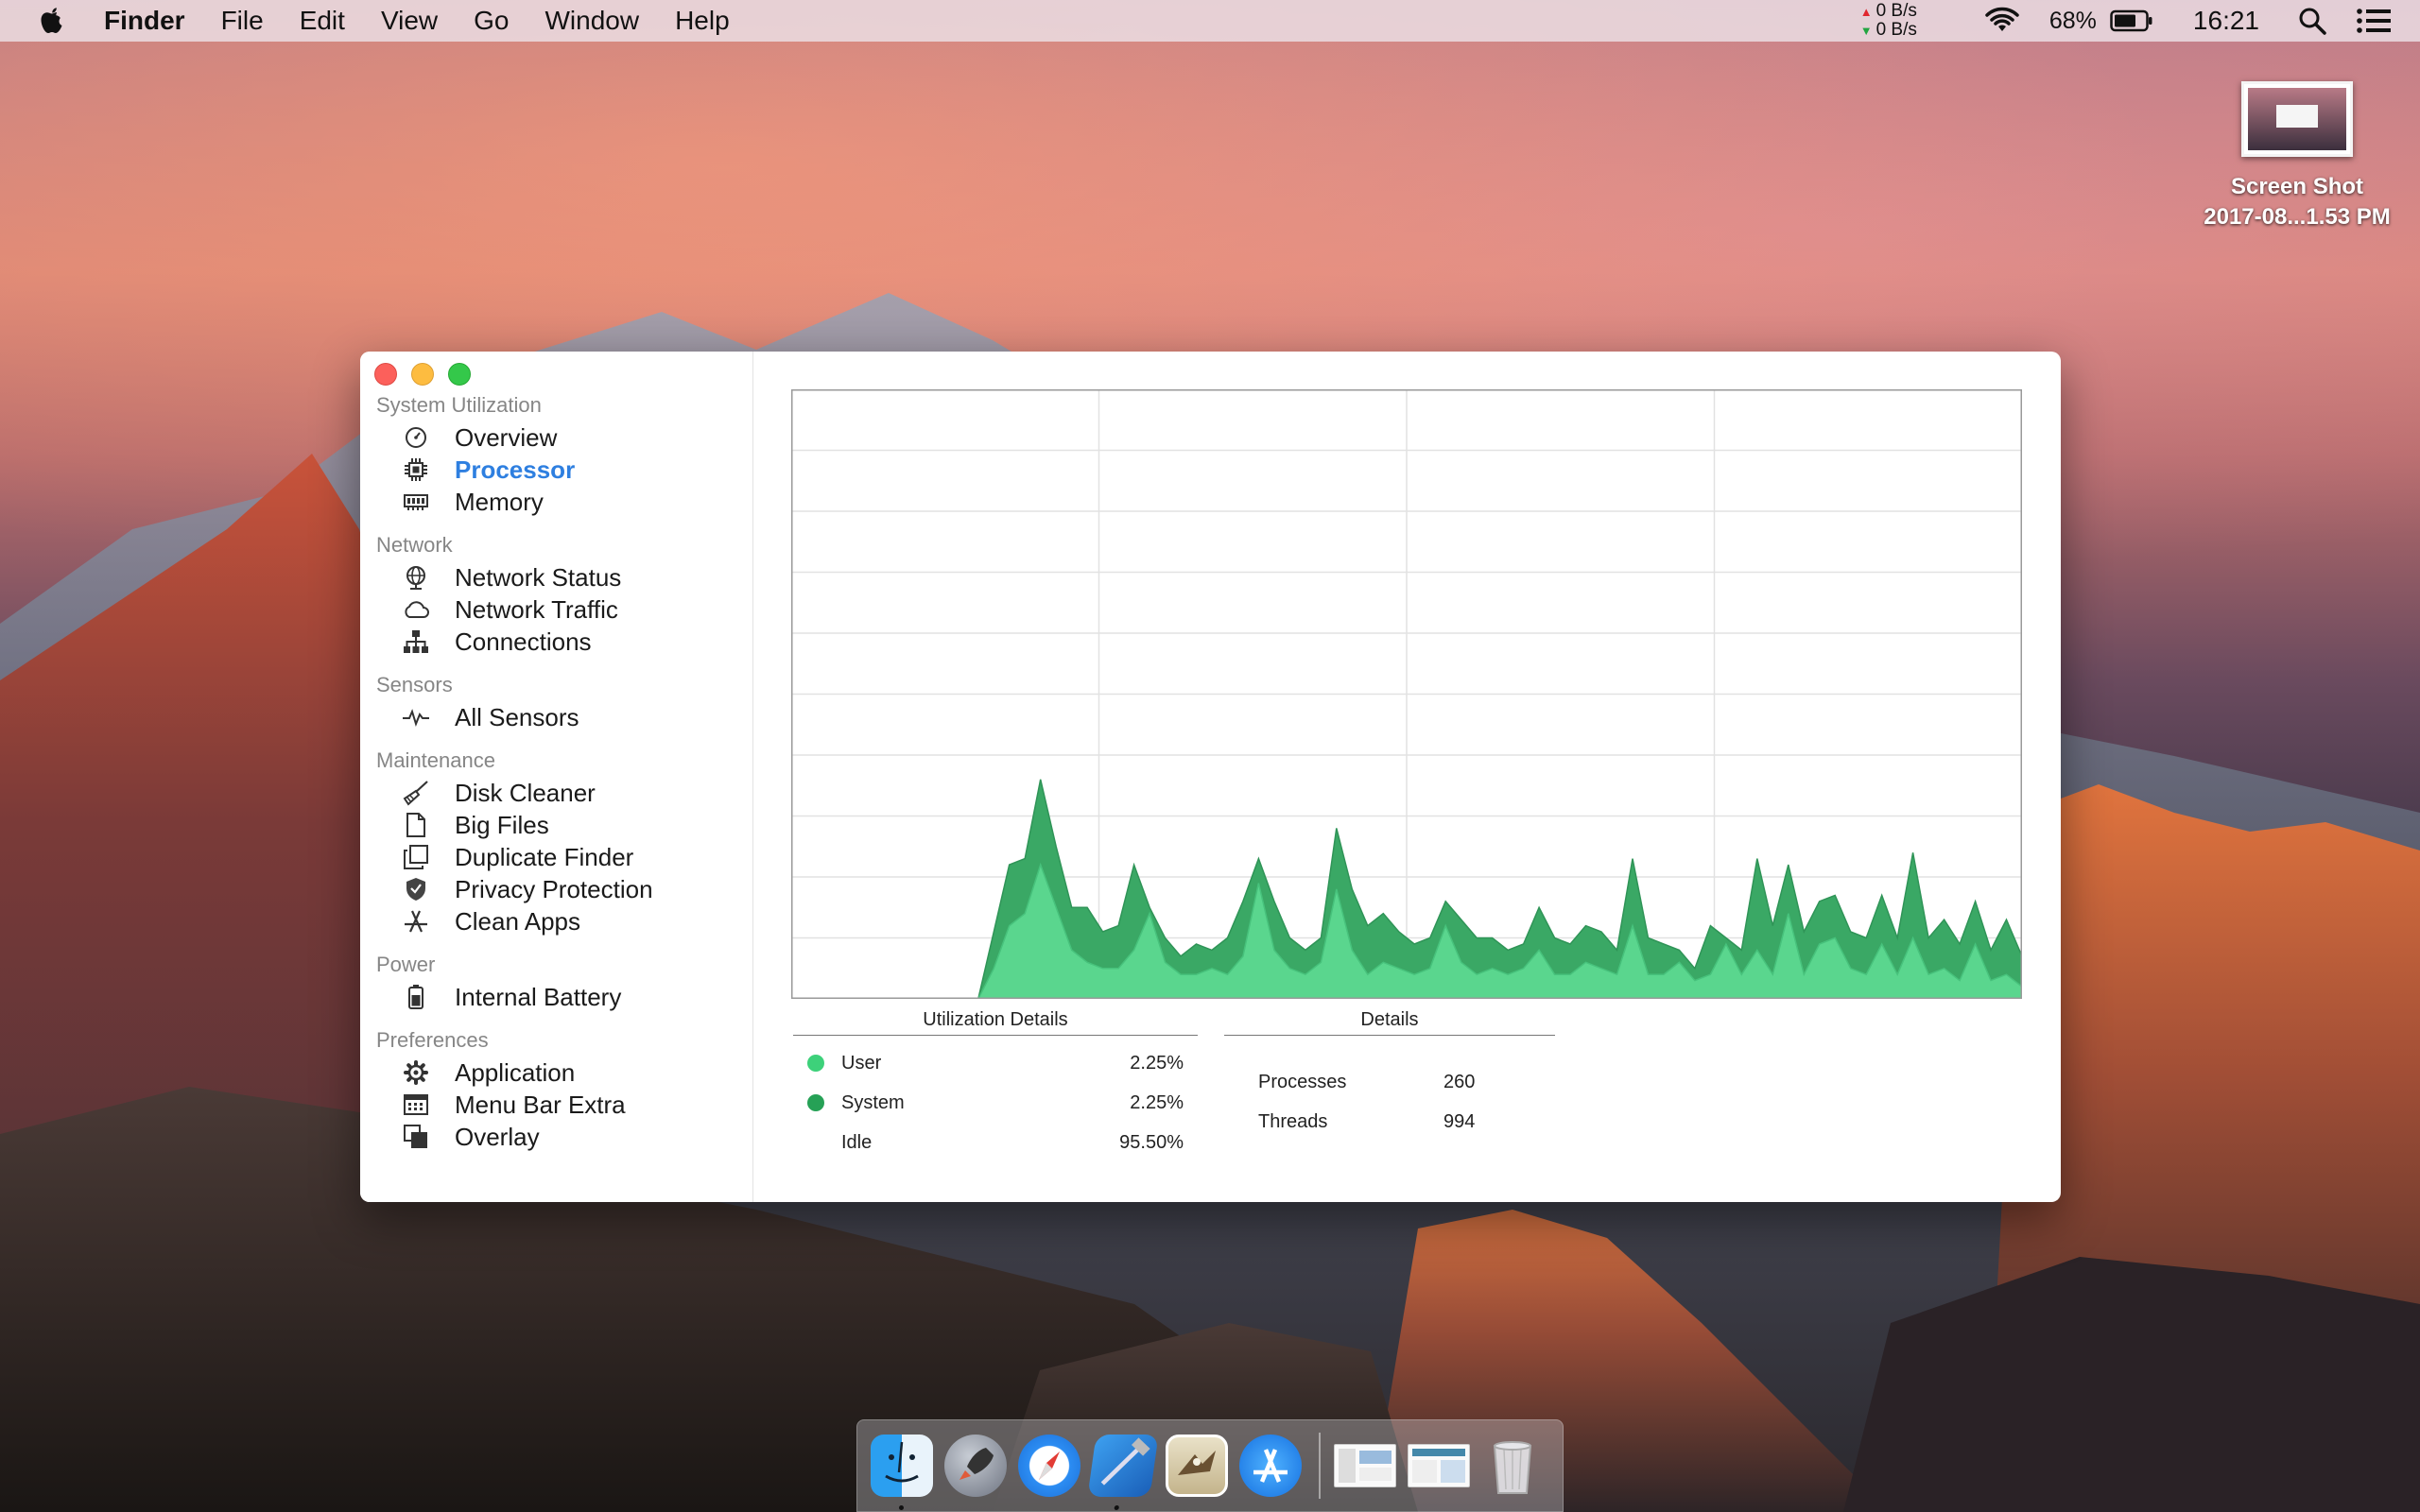 The height and width of the screenshot is (1512, 2420). What do you see at coordinates (2297, 119) in the screenshot?
I see `screenshot-thumbnail` at bounding box center [2297, 119].